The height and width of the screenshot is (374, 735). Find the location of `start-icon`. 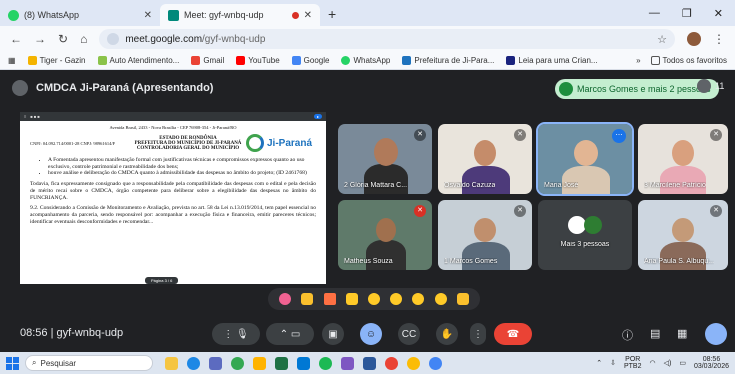

start-icon is located at coordinates (12, 363).